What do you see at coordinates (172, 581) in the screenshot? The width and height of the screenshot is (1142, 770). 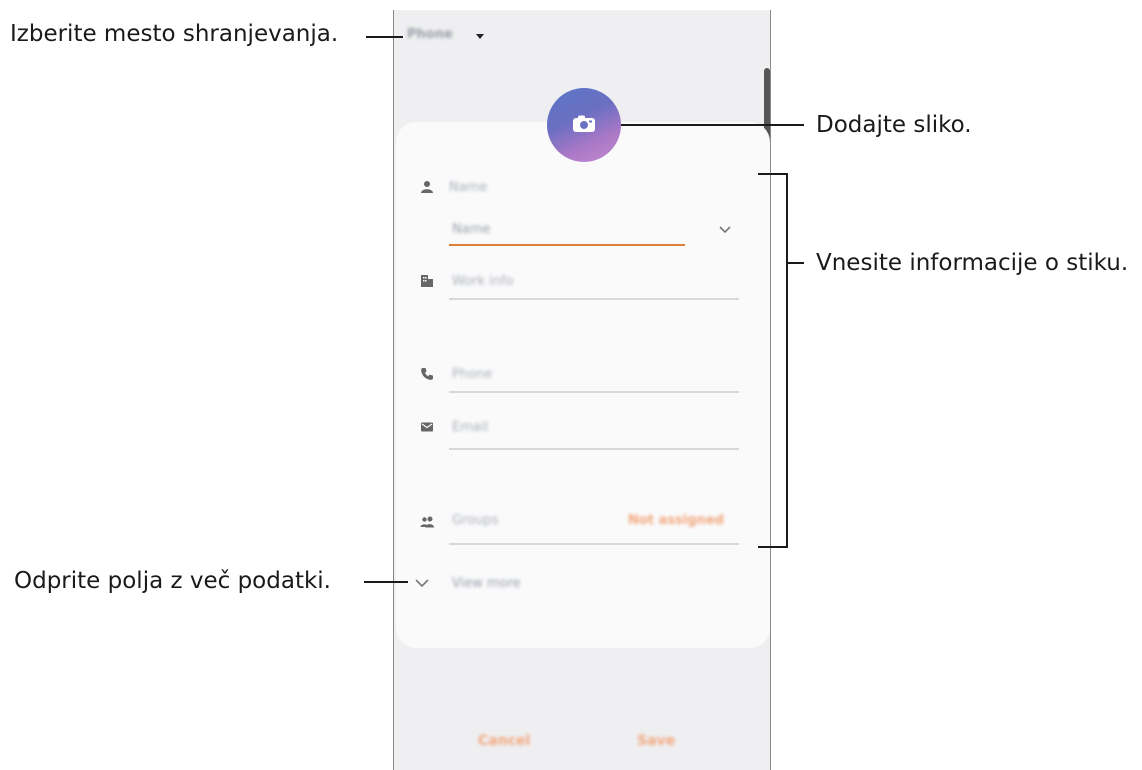 I see `callout-more: Odprite polja z več podatki.` at bounding box center [172, 581].